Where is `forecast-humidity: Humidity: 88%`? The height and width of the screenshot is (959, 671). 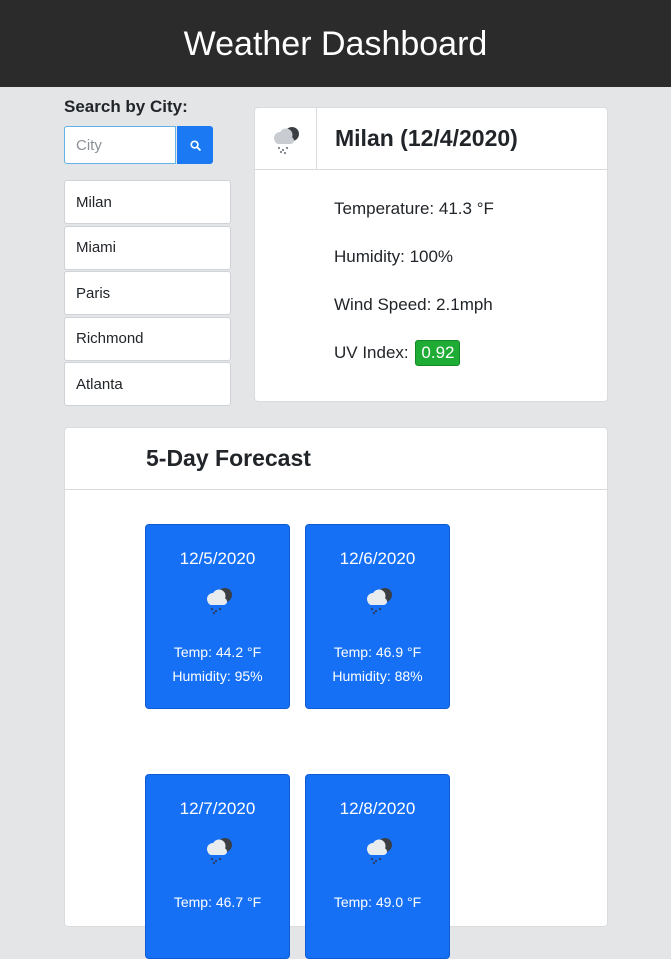 forecast-humidity: Humidity: 88% is located at coordinates (377, 676).